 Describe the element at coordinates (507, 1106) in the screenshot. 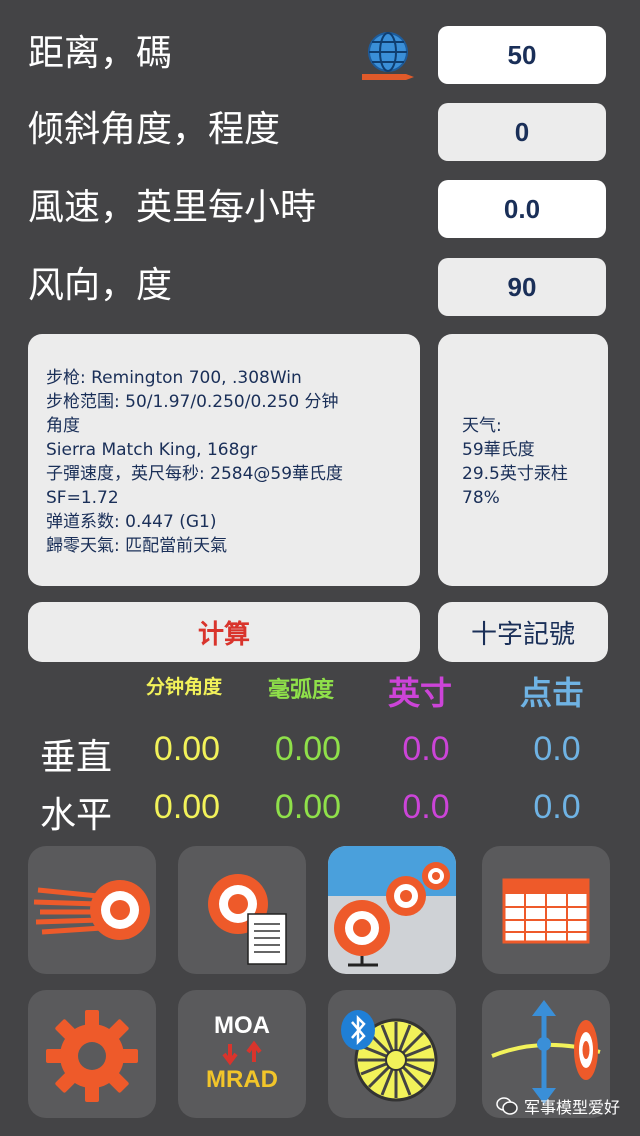

I see `chat-bubbles-icon` at that location.